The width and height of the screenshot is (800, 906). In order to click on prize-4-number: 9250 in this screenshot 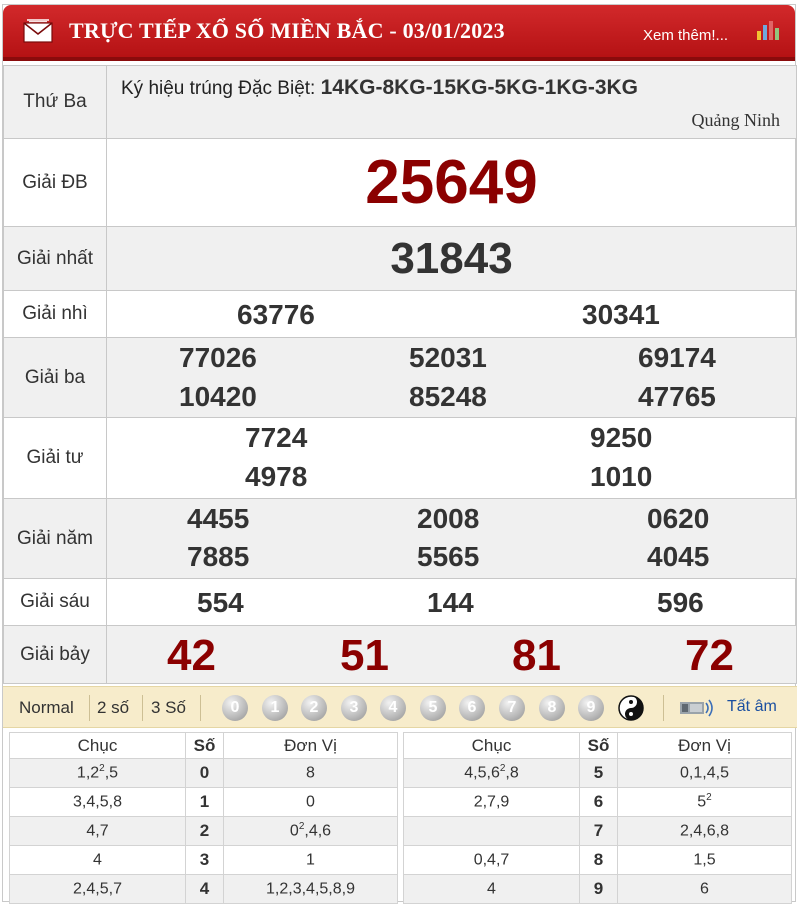, I will do `click(621, 437)`.